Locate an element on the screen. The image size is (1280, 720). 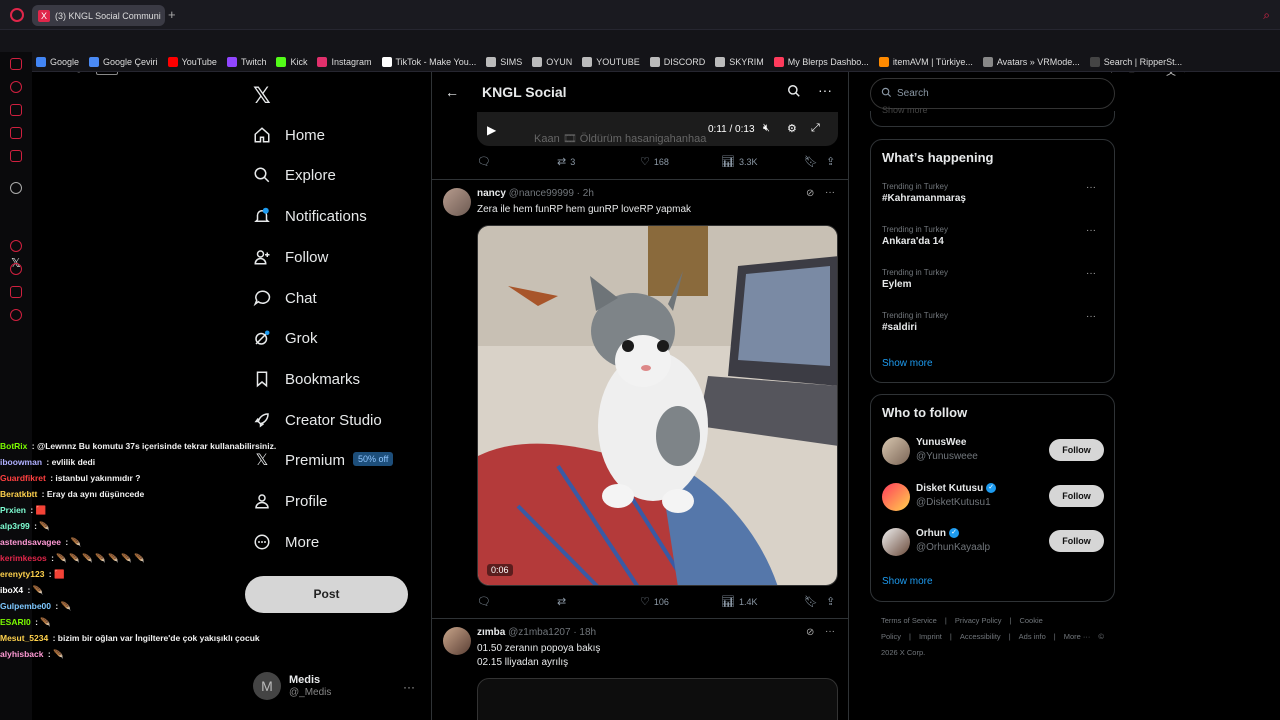
new-tab-button: + is located at coordinates (172, 14).